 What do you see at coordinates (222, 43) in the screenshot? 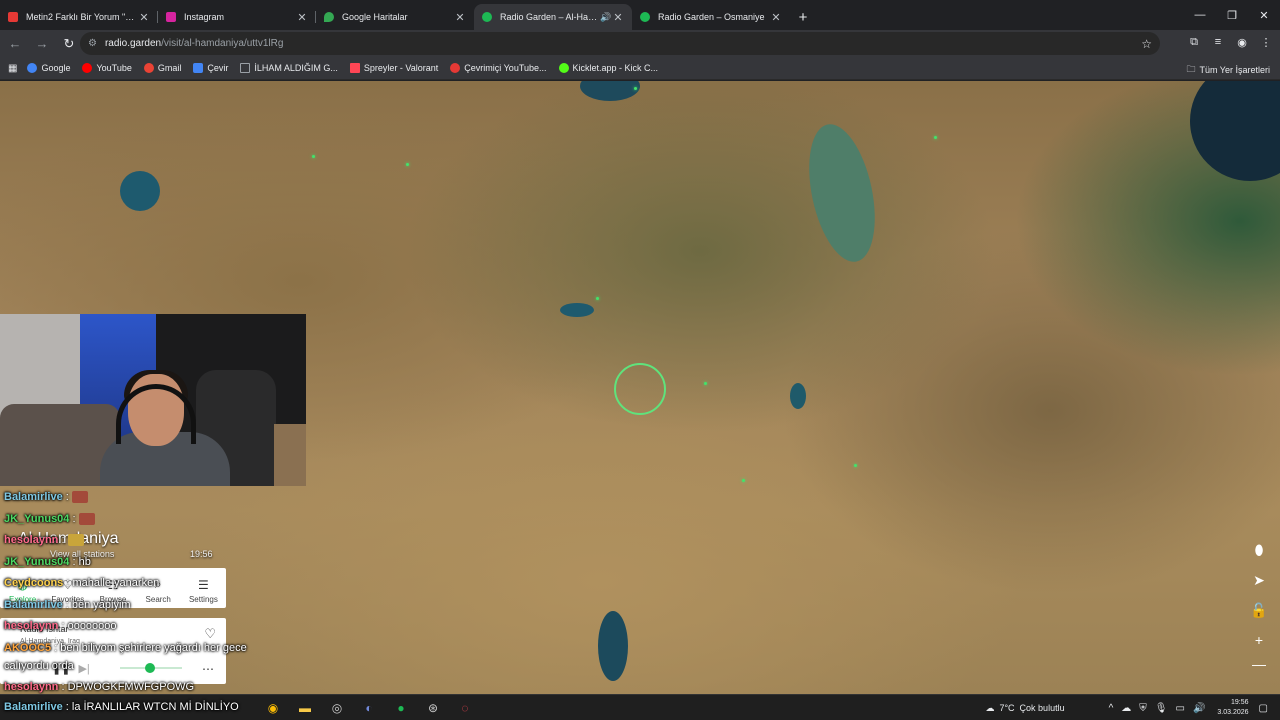
I see `url-path: /visit/al-hamdaniya/uttv1lRg` at bounding box center [222, 43].